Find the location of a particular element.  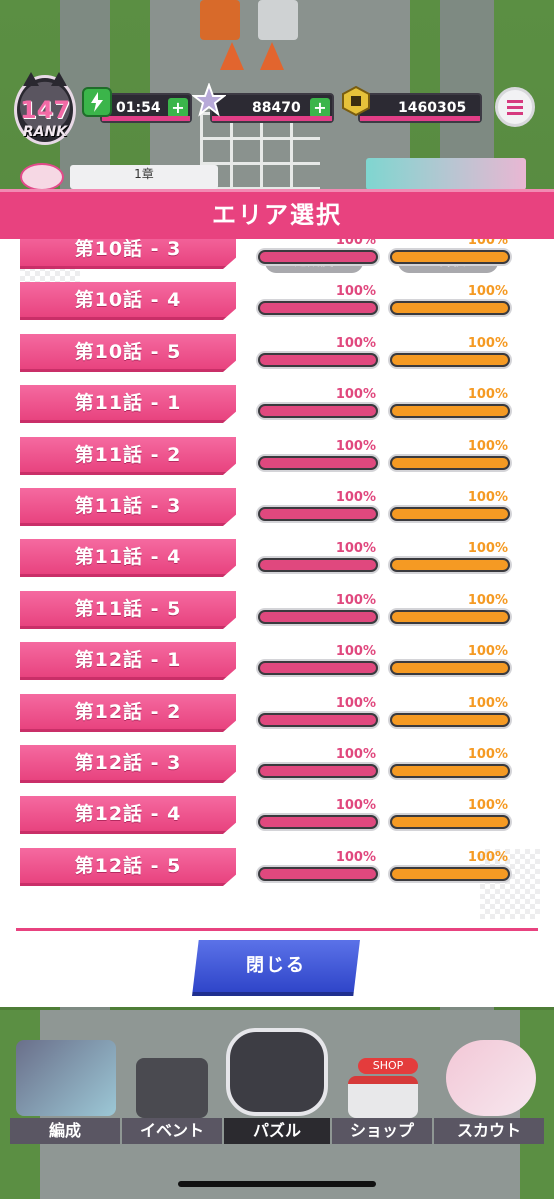

shop-icon is located at coordinates (383, 1097).